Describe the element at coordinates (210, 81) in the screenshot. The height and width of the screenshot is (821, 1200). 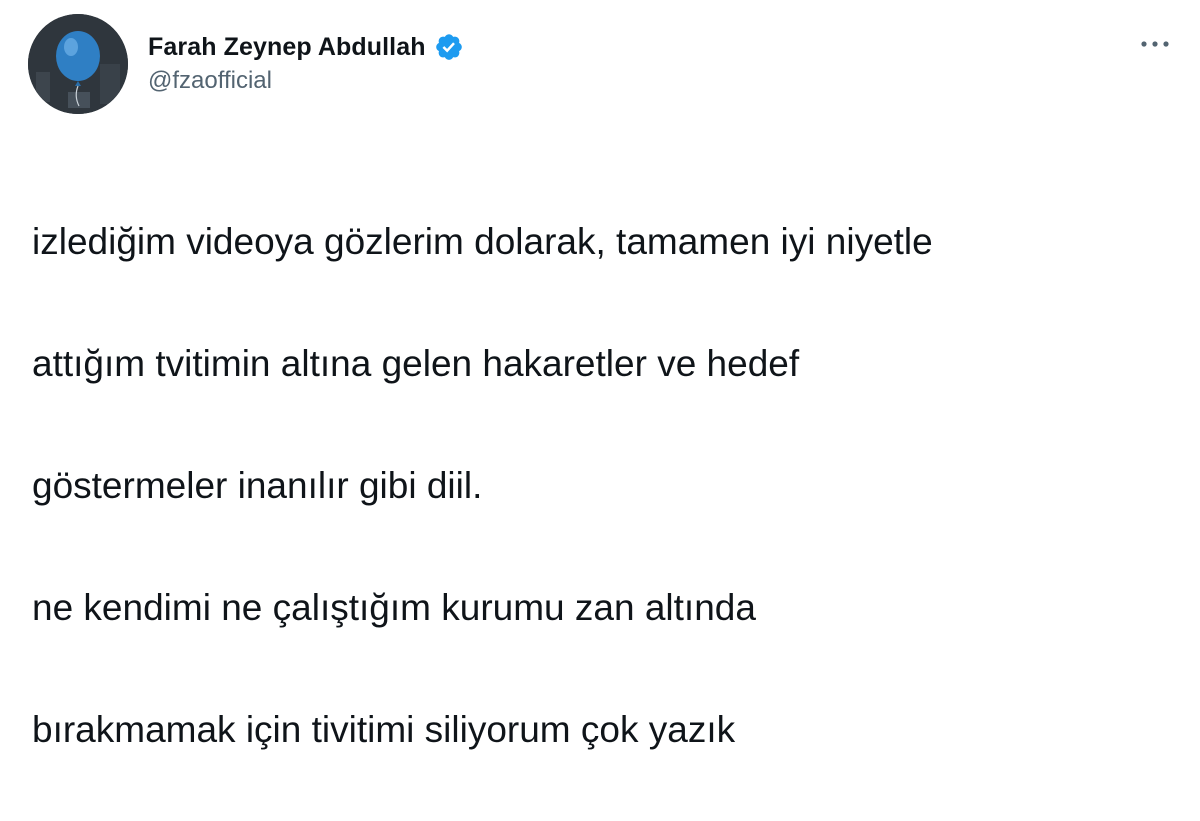
I see `author-handle: @fzaofficial` at that location.